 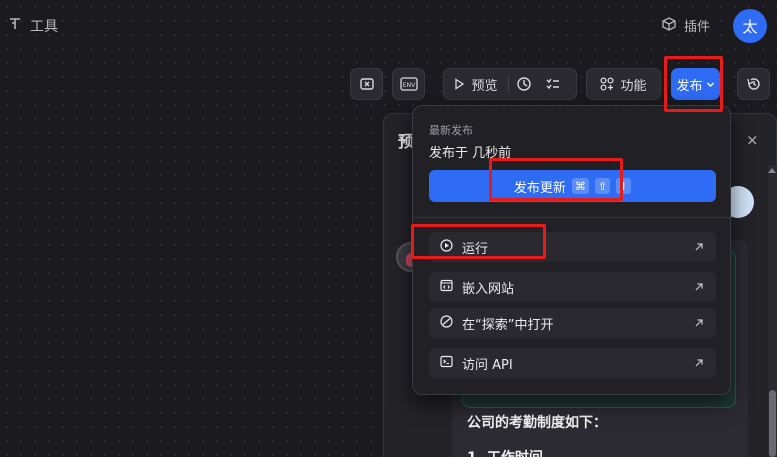 I want to click on menu-item-label: 嵌入网站, so click(x=488, y=289).